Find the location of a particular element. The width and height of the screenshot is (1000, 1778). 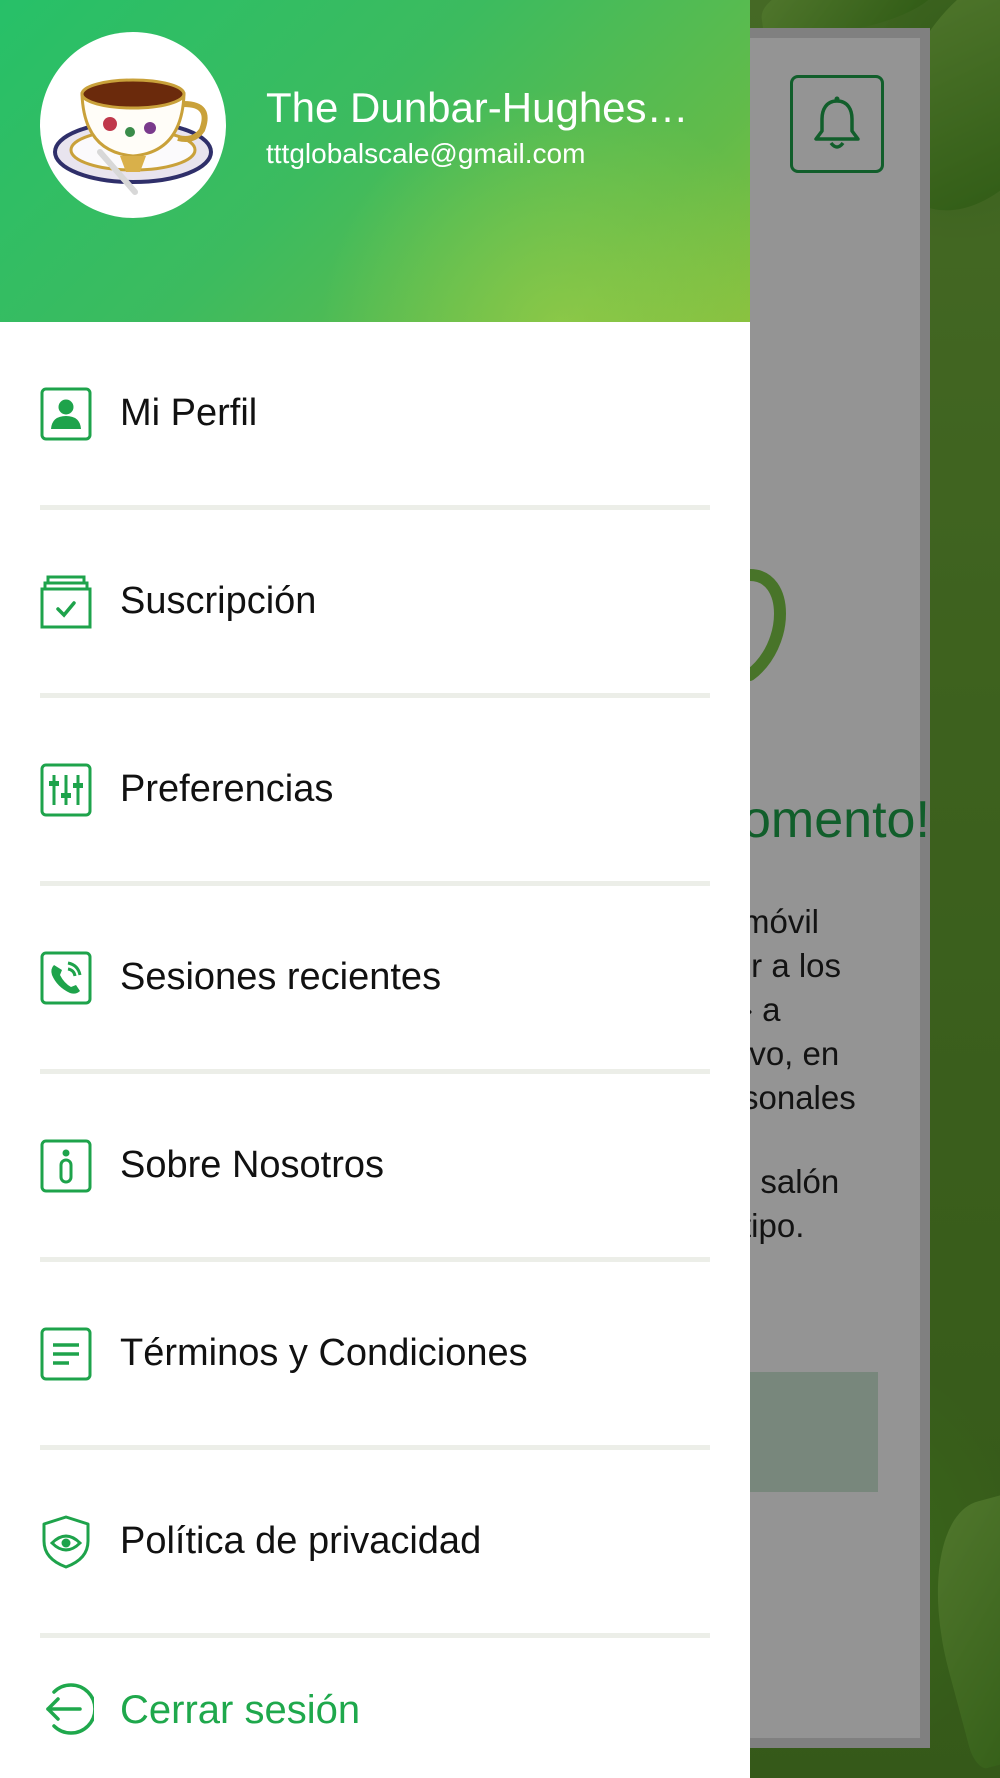

user-email: tttglobalscale@gmail.com is located at coordinates (426, 153).